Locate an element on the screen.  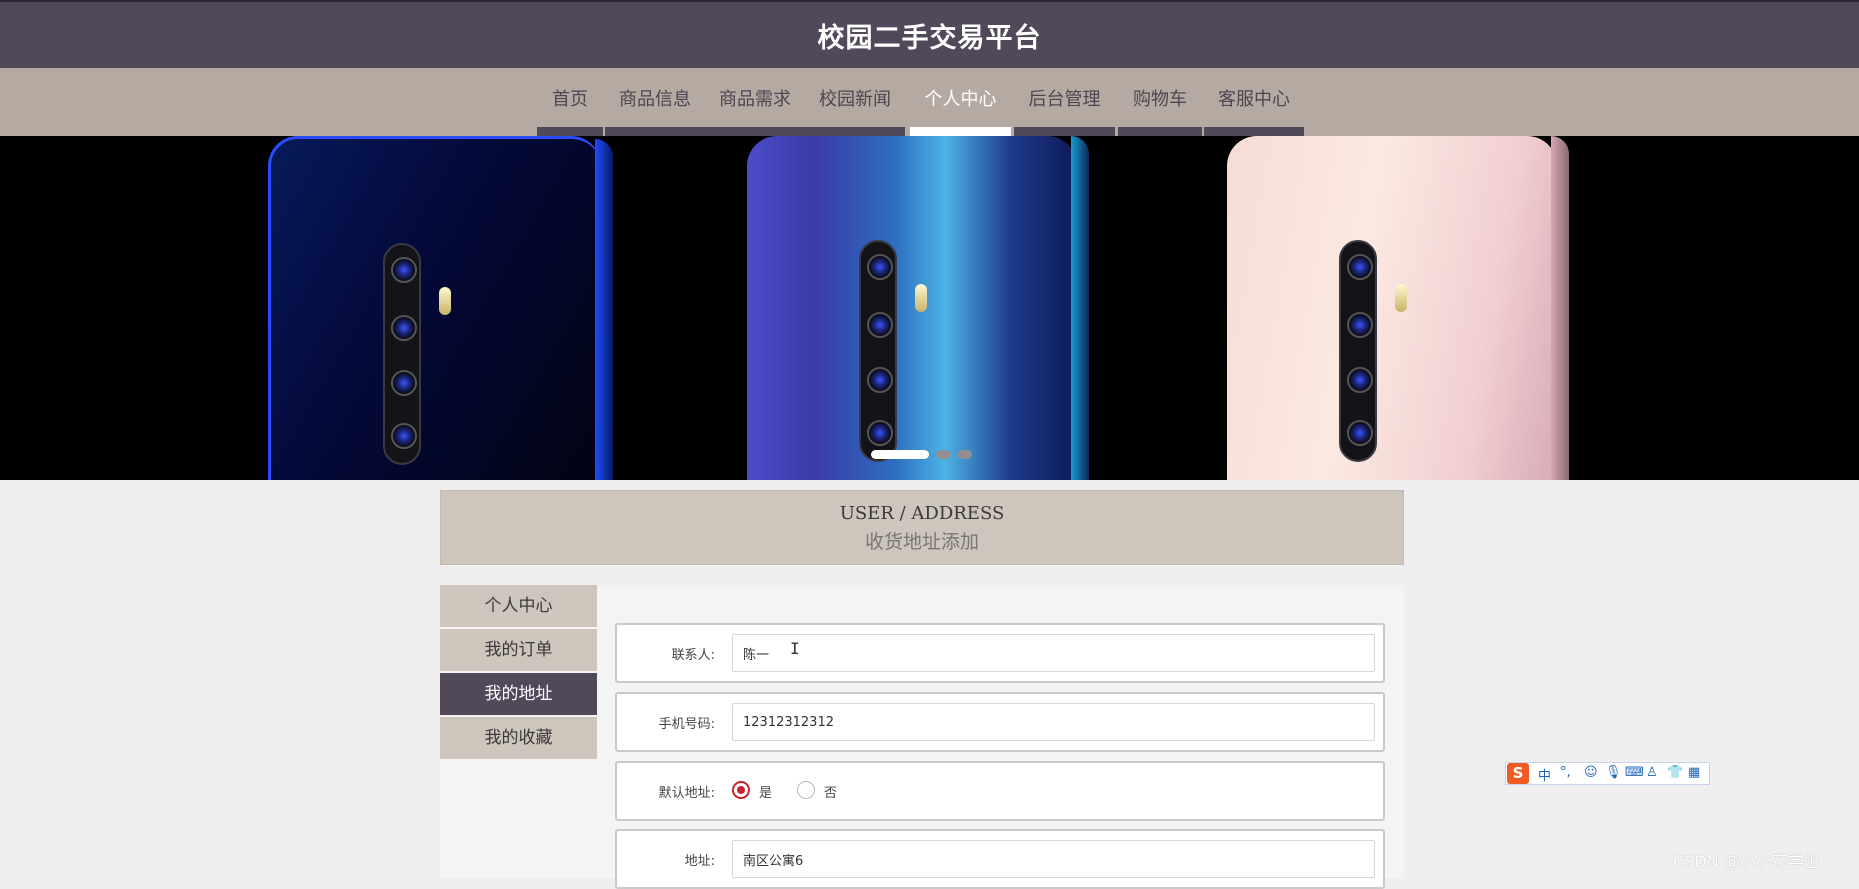
radio-no-label: 否 is located at coordinates (831, 793).